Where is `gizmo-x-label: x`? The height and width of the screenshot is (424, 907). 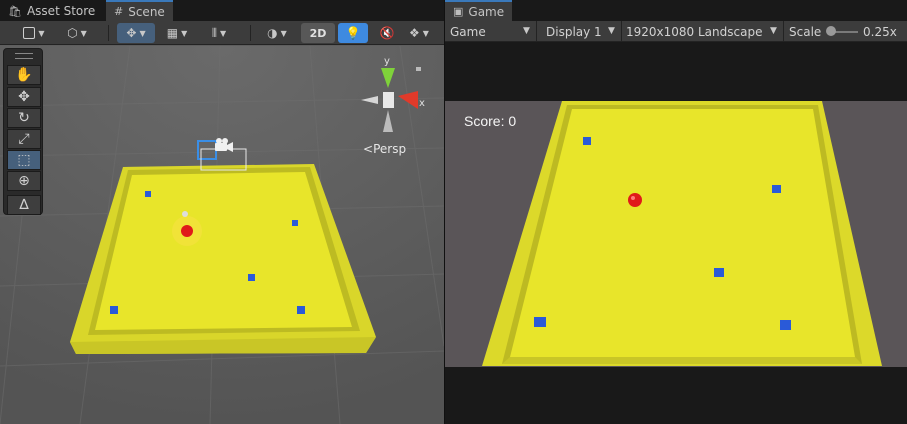 gizmo-x-label: x is located at coordinates (422, 103).